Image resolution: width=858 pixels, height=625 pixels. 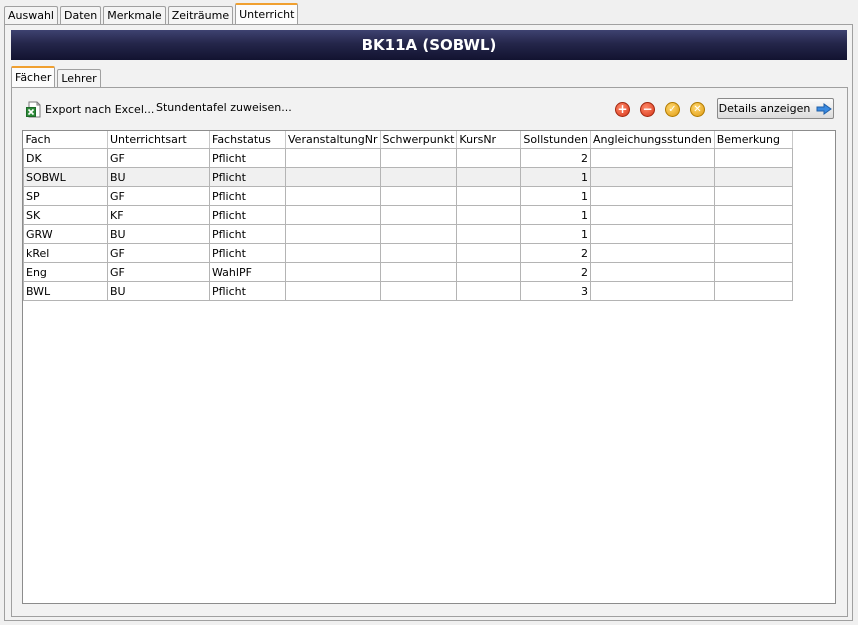 What do you see at coordinates (134, 15) in the screenshot?
I see `tab-merkmale: Merkmale` at bounding box center [134, 15].